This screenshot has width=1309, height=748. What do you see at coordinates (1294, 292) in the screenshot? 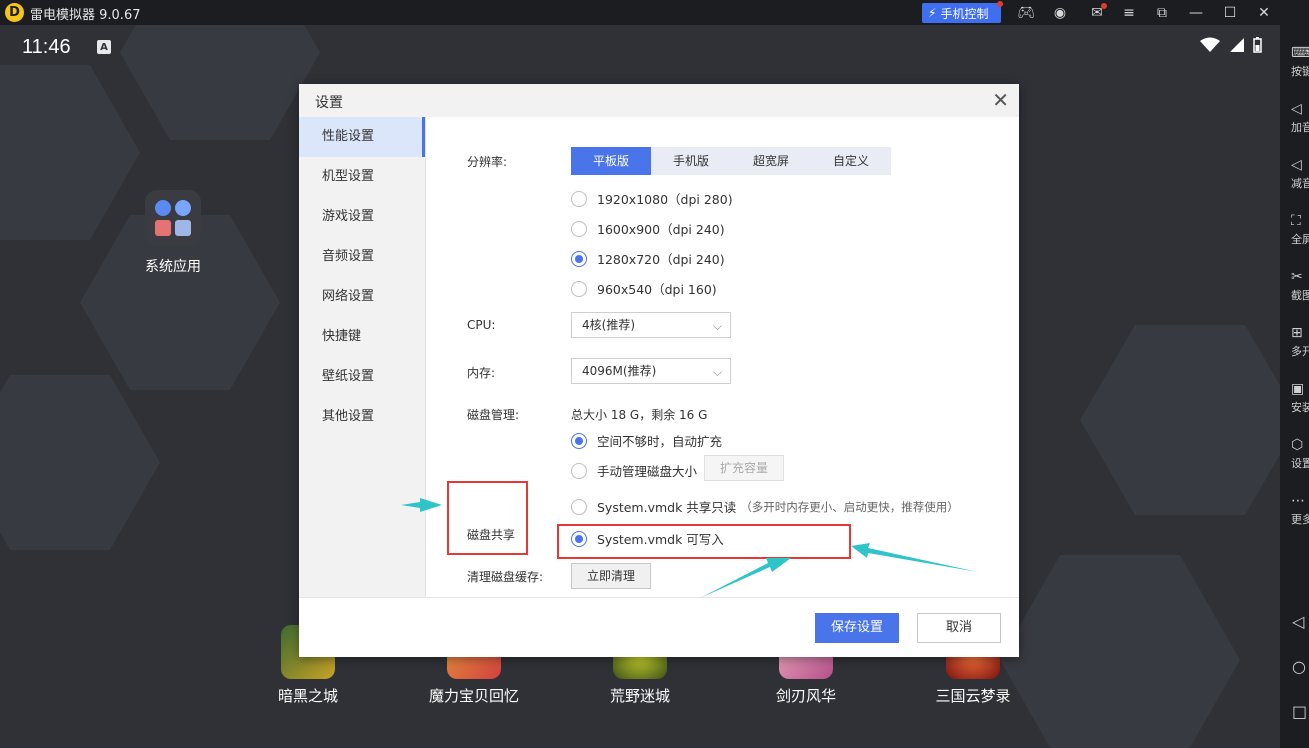
I see `toolbar-screenshot: ✂ 截图` at bounding box center [1294, 292].